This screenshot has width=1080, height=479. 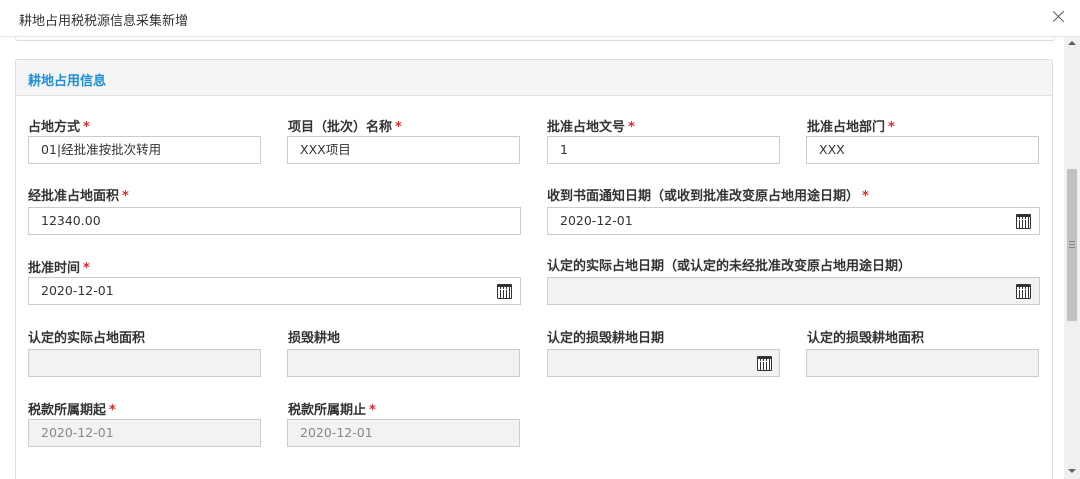 I want to click on damaged-land-field, so click(x=403, y=363).